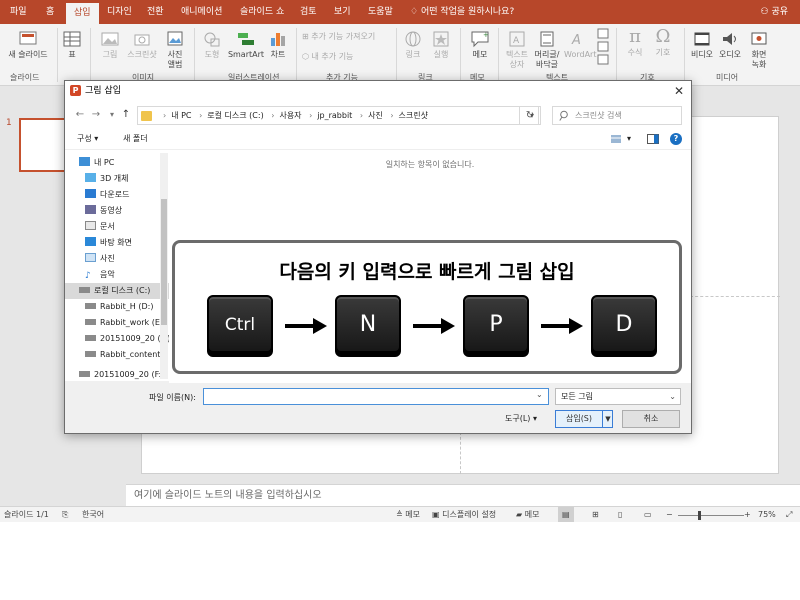  What do you see at coordinates (119, 12) in the screenshot?
I see `tab-design: 디자인` at bounding box center [119, 12].